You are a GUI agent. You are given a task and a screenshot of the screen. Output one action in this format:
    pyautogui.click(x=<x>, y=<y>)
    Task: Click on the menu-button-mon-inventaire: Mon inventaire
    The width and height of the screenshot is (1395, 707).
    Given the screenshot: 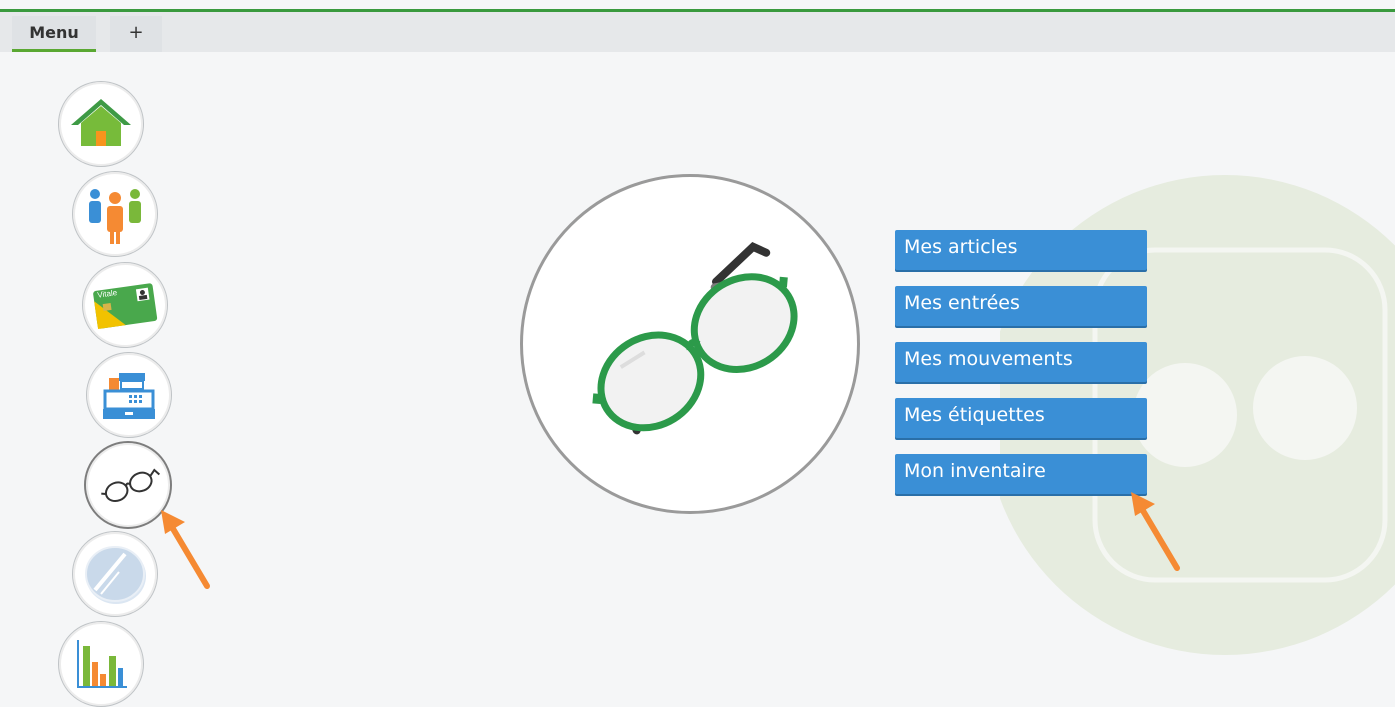 What is the action you would take?
    pyautogui.click(x=1021, y=474)
    